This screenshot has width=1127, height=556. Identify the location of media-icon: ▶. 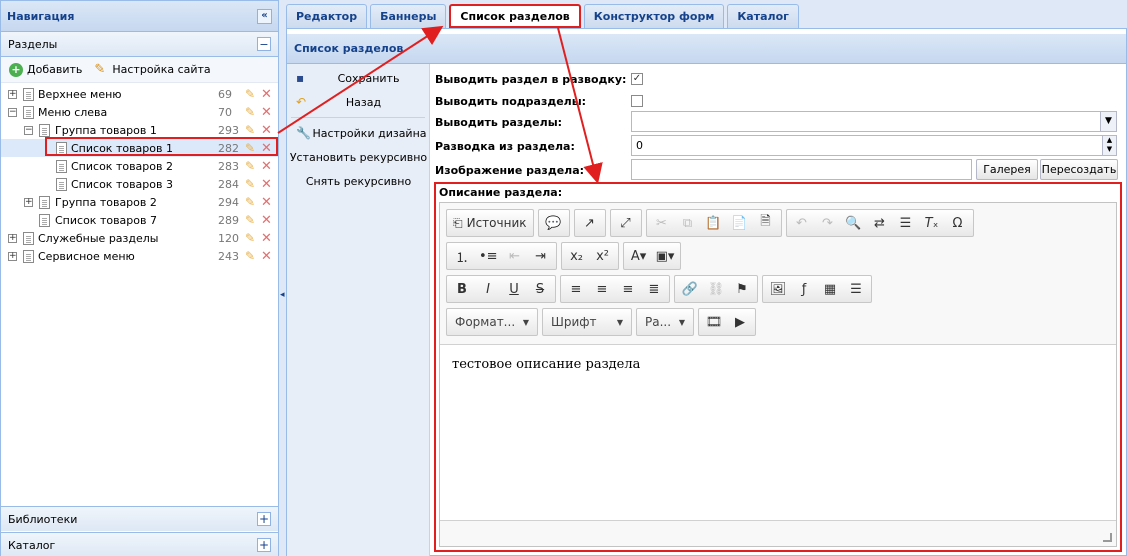
(740, 322).